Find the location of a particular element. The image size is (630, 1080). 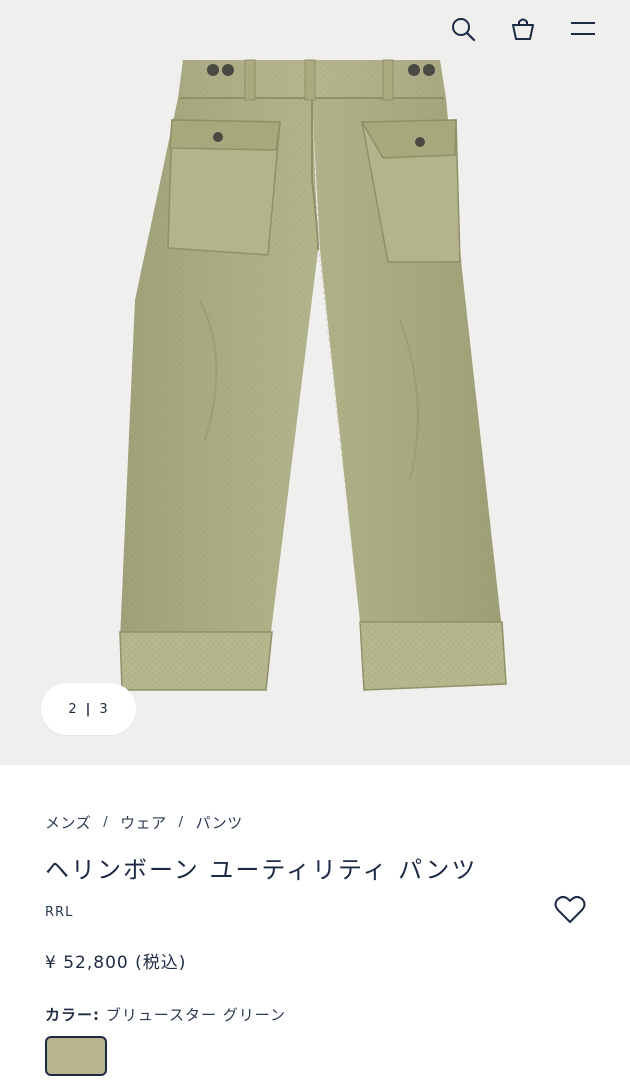

favorite-button is located at coordinates (570, 911).